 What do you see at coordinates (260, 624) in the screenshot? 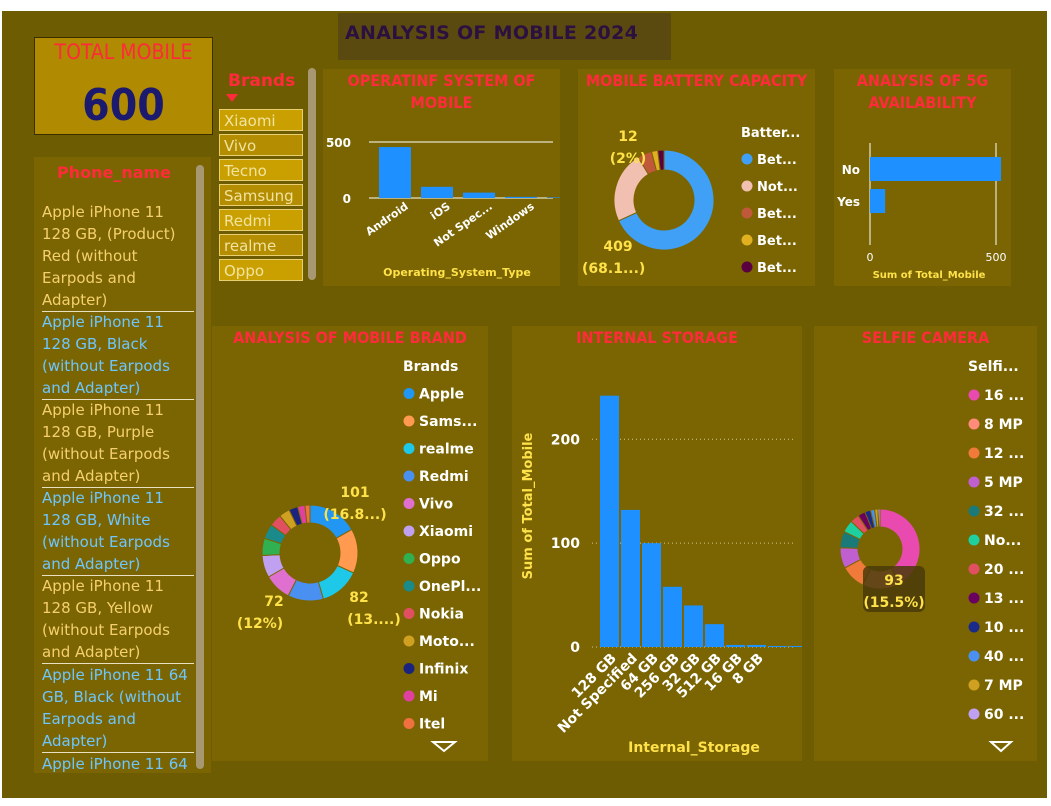
I see `data-label: (12%)` at bounding box center [260, 624].